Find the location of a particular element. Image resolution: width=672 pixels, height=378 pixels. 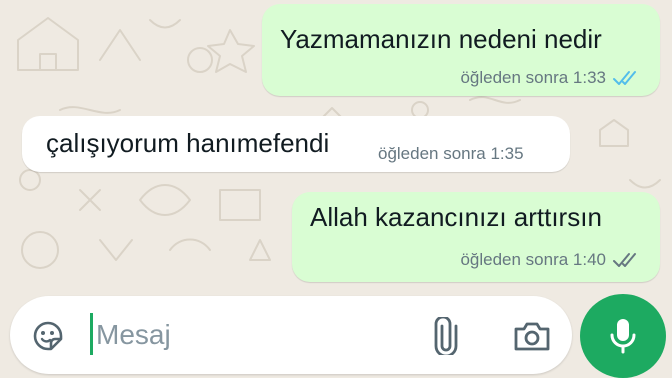

message-time: öğleden sonra 1:40 is located at coordinates (533, 259).